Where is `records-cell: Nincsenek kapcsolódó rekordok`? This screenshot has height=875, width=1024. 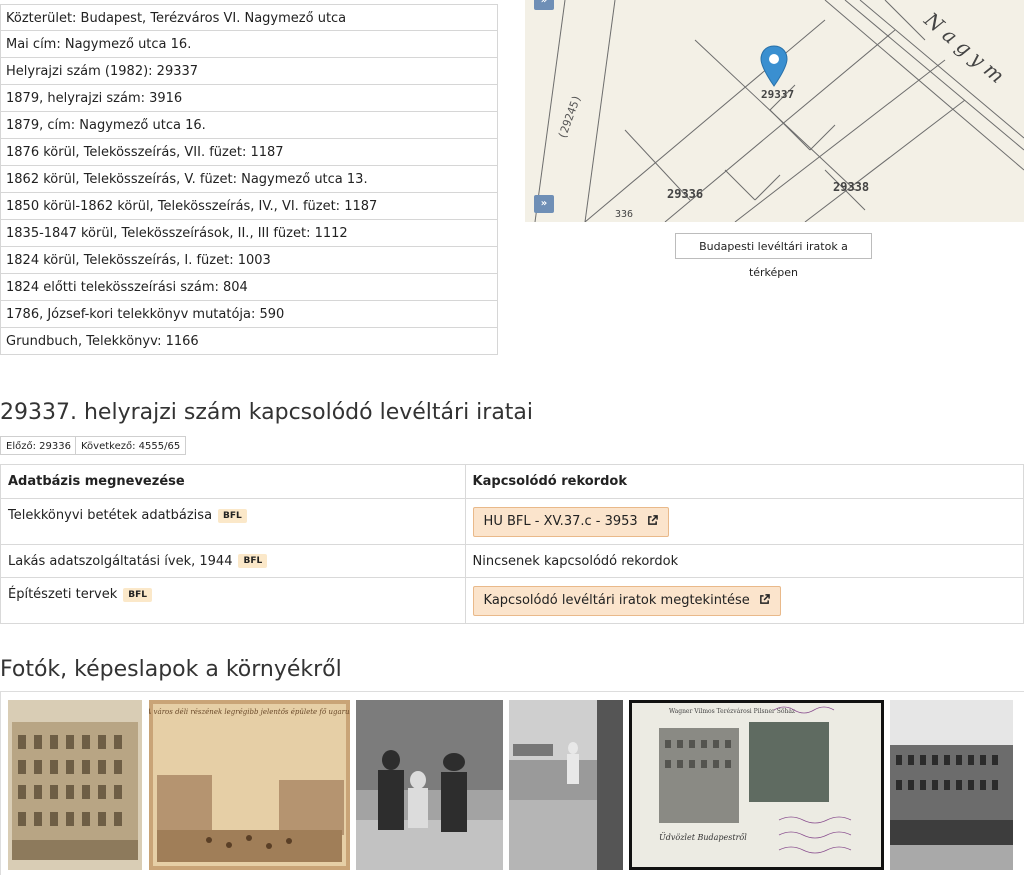 records-cell: Nincsenek kapcsolódó rekordok is located at coordinates (744, 561).